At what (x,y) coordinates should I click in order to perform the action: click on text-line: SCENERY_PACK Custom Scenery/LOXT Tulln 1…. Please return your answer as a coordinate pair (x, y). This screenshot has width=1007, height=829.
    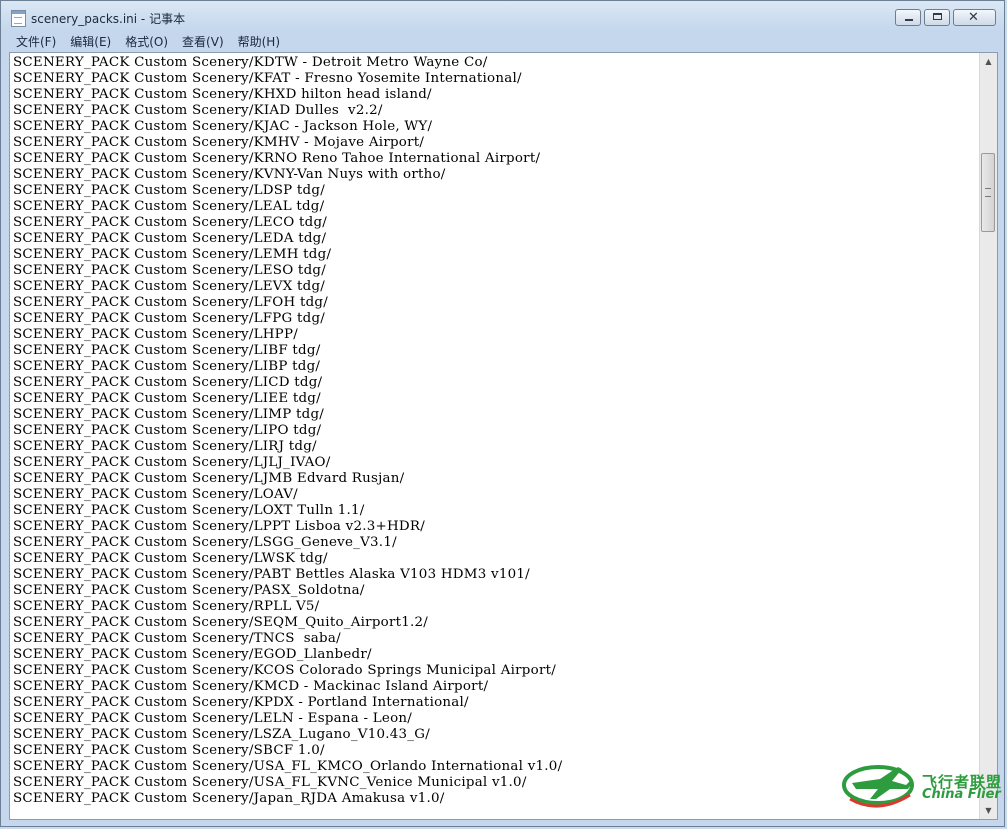
    Looking at the image, I should click on (189, 510).